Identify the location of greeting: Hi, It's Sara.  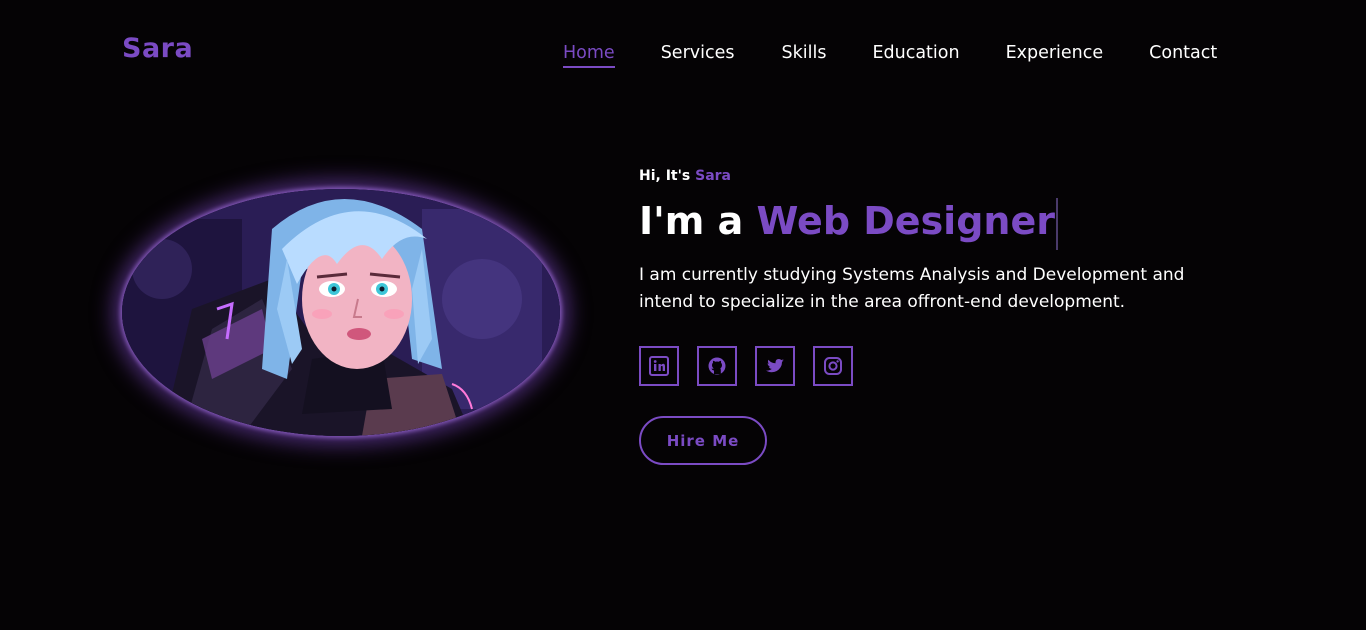
(959, 179).